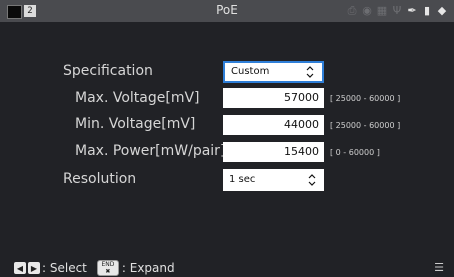  Describe the element at coordinates (273, 152) in the screenshot. I see `max-power-input: 15400` at that location.